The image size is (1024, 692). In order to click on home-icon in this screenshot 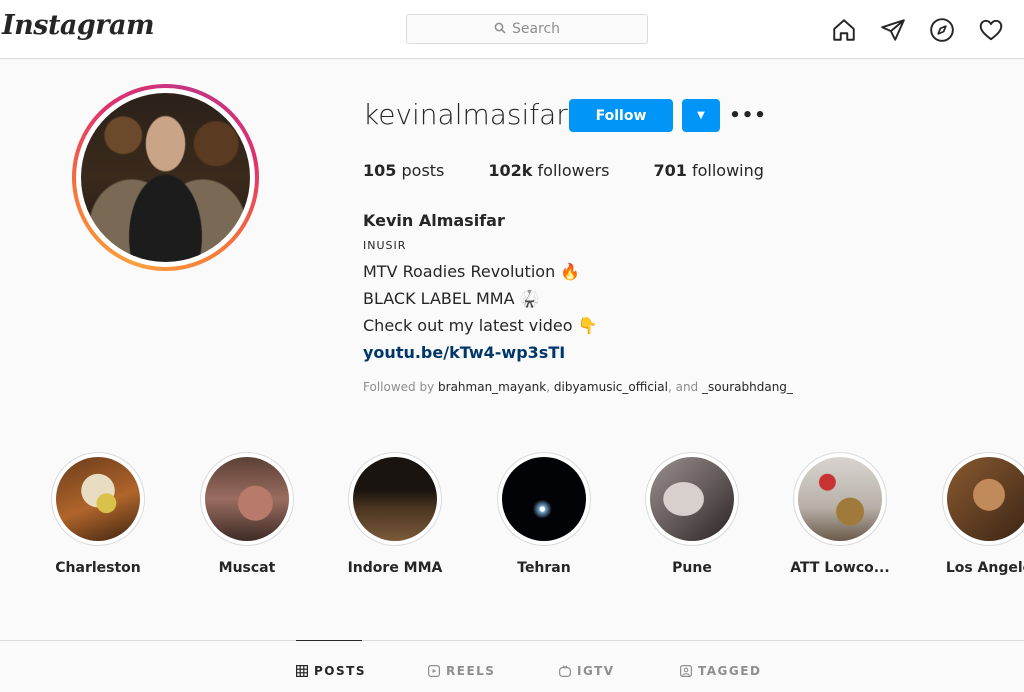, I will do `click(843, 29)`.